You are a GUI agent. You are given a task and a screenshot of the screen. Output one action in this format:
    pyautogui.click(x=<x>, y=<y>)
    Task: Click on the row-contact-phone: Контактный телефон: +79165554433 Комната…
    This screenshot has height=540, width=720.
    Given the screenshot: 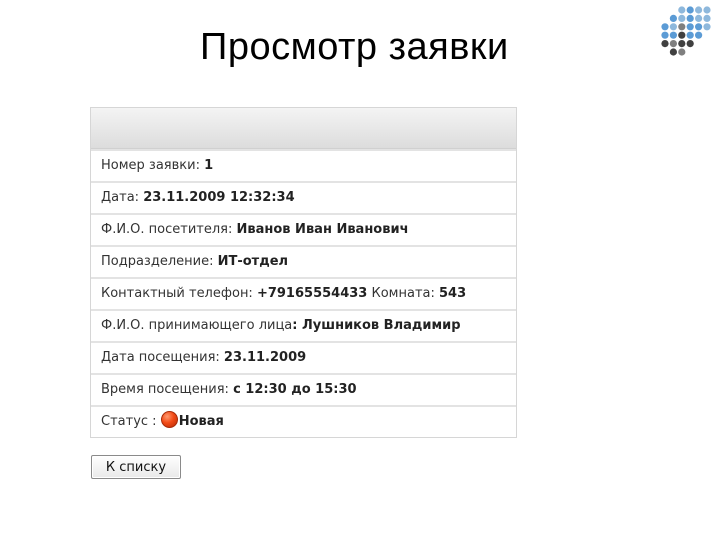 What is the action you would take?
    pyautogui.click(x=303, y=293)
    